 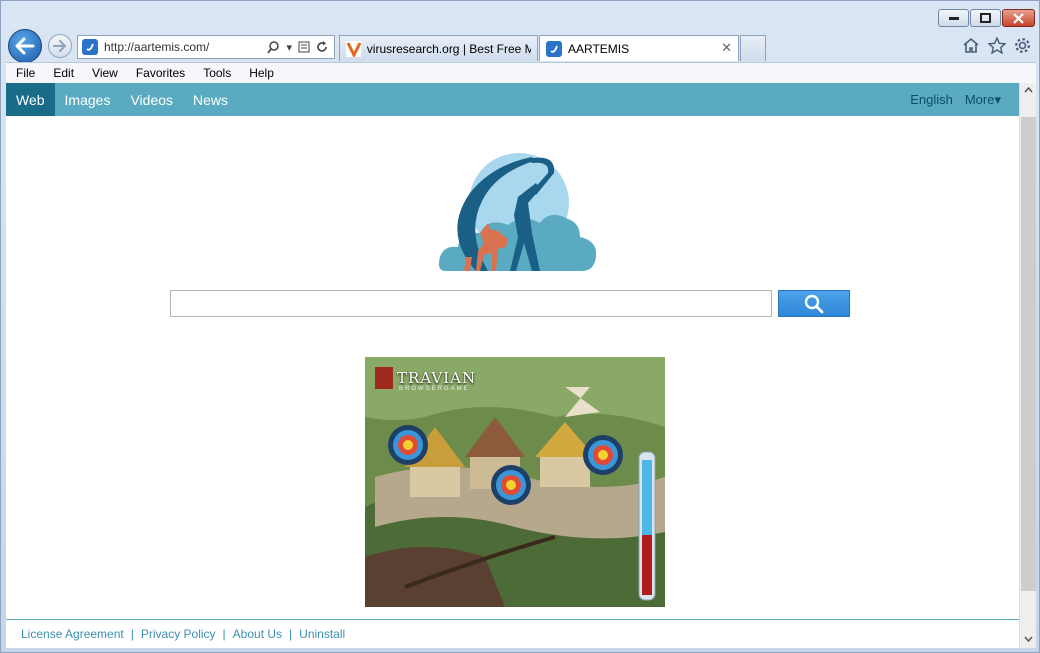 I want to click on close-button, so click(x=1018, y=18).